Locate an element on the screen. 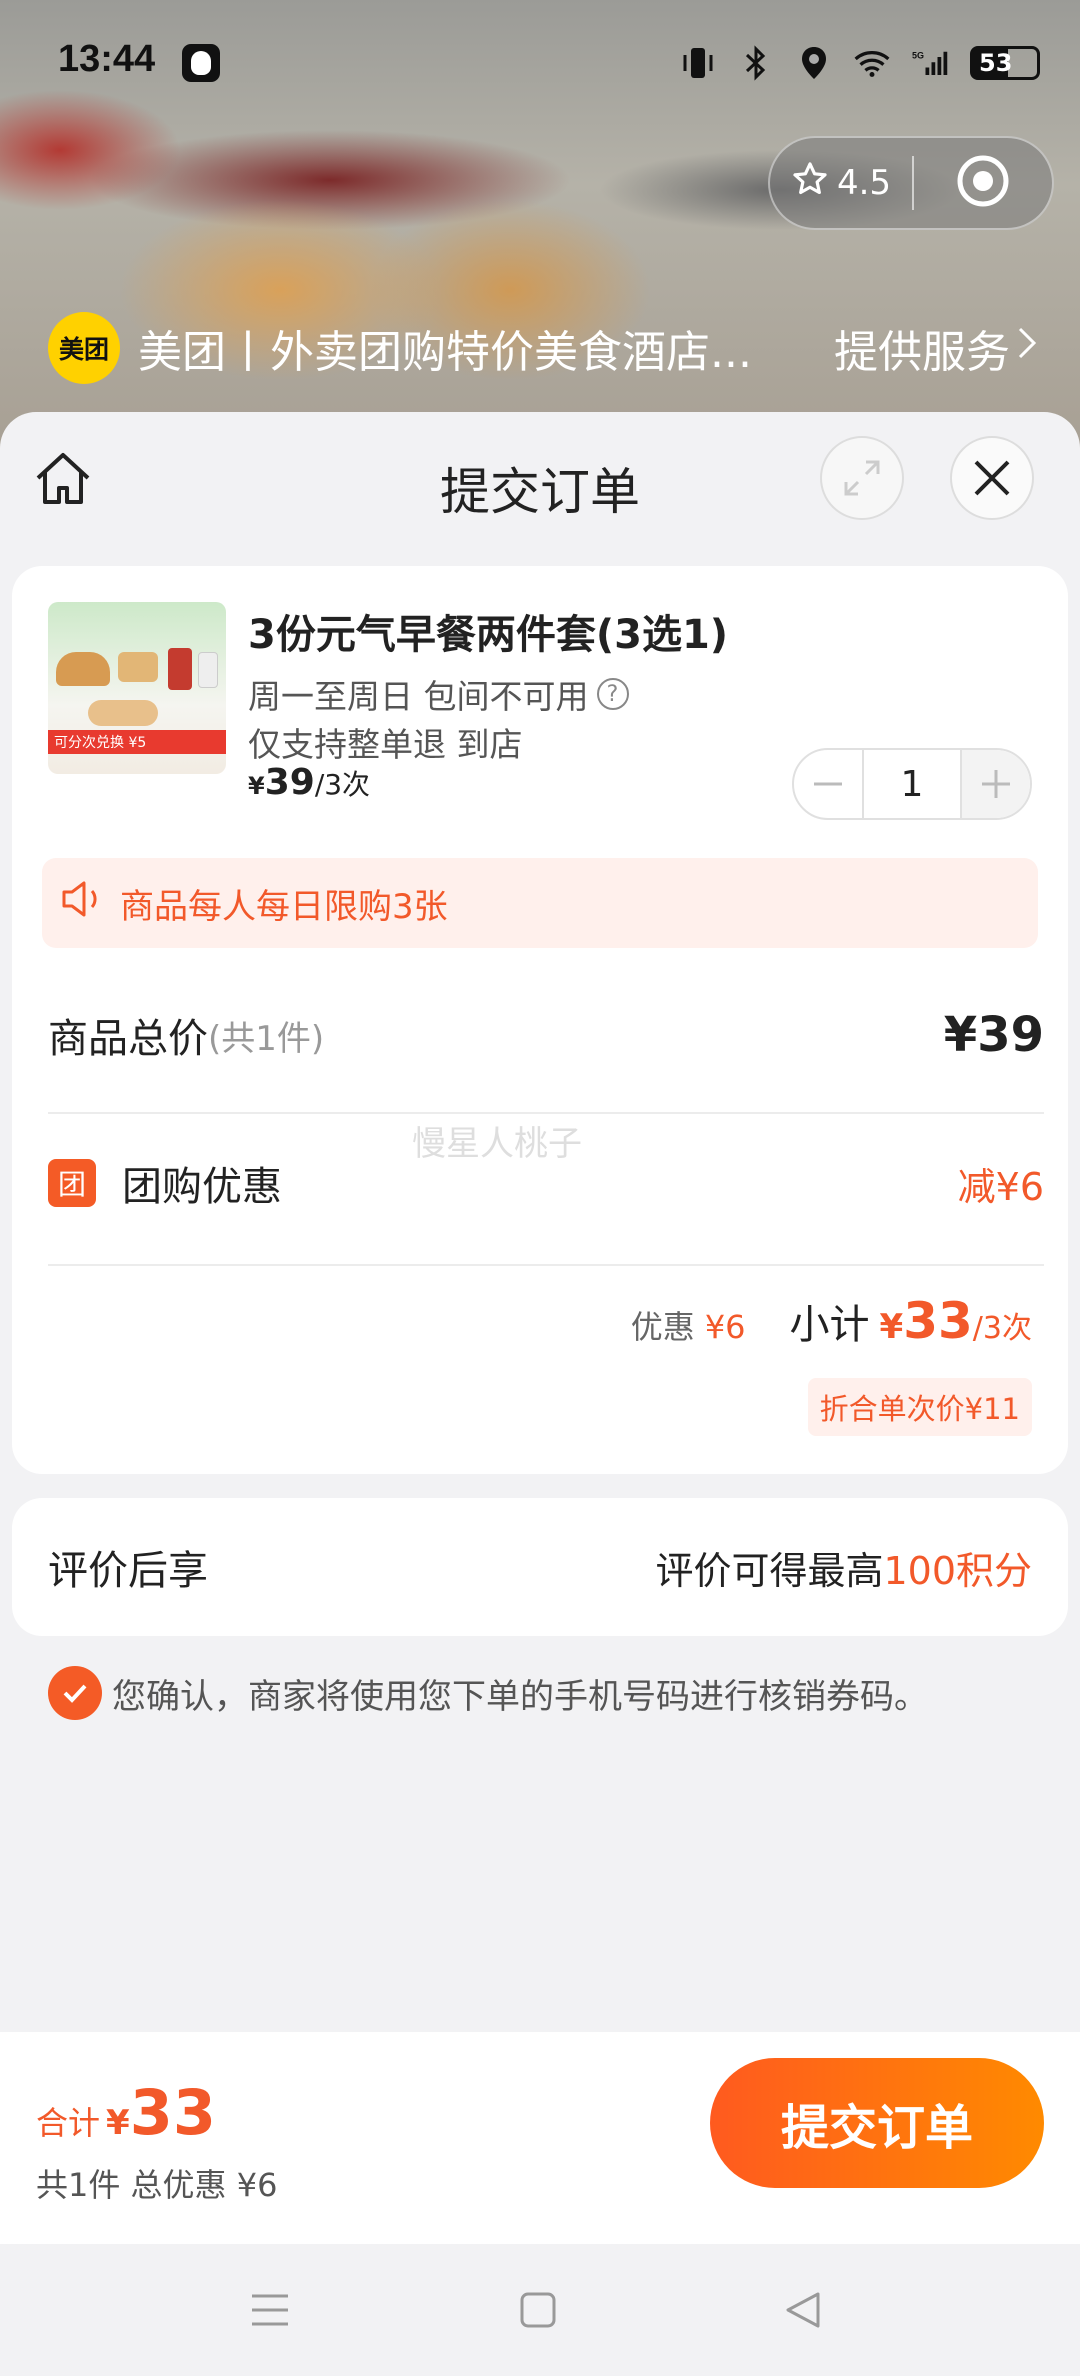 This screenshot has height=2376, width=1080. mini-program-bar: 美团 美团丨外卖团购特价美食酒店... 提供服务 is located at coordinates (543, 348).